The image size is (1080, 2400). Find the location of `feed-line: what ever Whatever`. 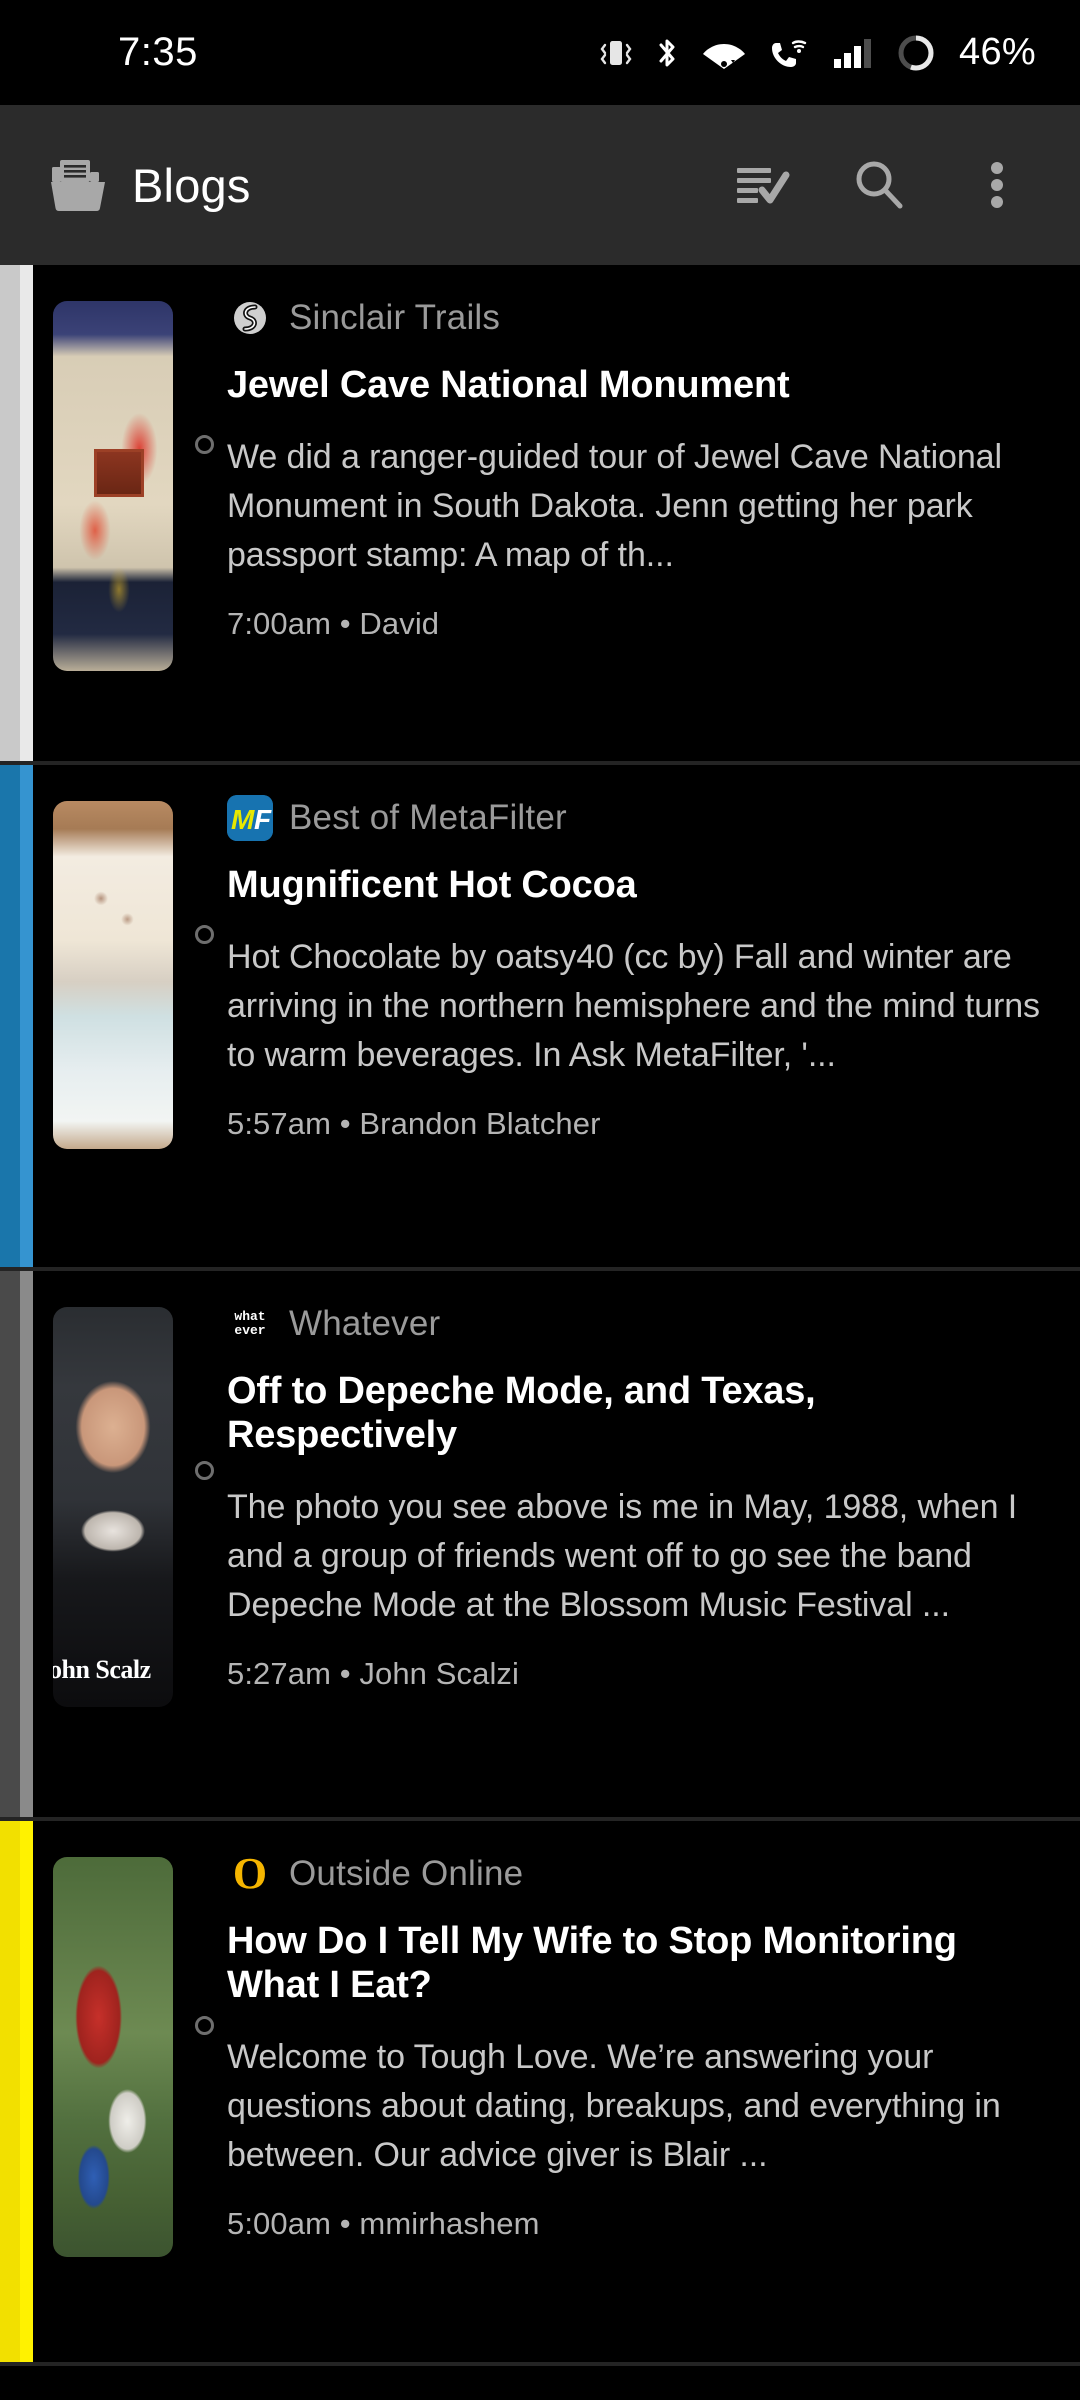

feed-line: what ever Whatever is located at coordinates (636, 1324).